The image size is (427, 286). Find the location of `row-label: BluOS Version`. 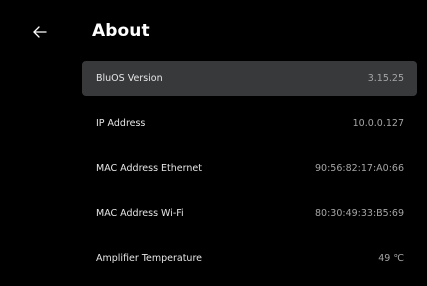

row-label: BluOS Version is located at coordinates (129, 78).